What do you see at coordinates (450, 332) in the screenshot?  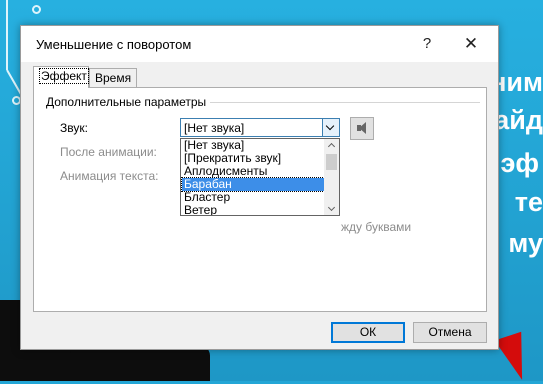 I see `cancel-button: Отмена` at bounding box center [450, 332].